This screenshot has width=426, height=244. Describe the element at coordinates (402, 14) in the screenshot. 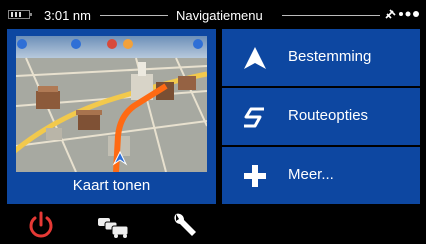

I see `gps-signal-icon` at that location.